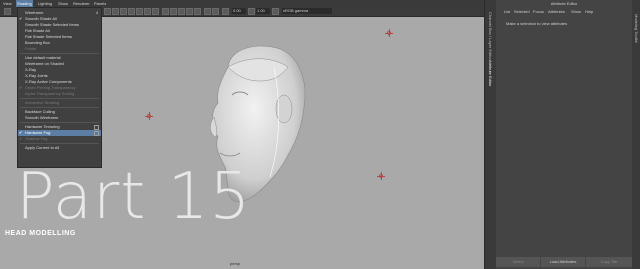  What do you see at coordinates (181, 11) in the screenshot?
I see `textured-icon` at bounding box center [181, 11].